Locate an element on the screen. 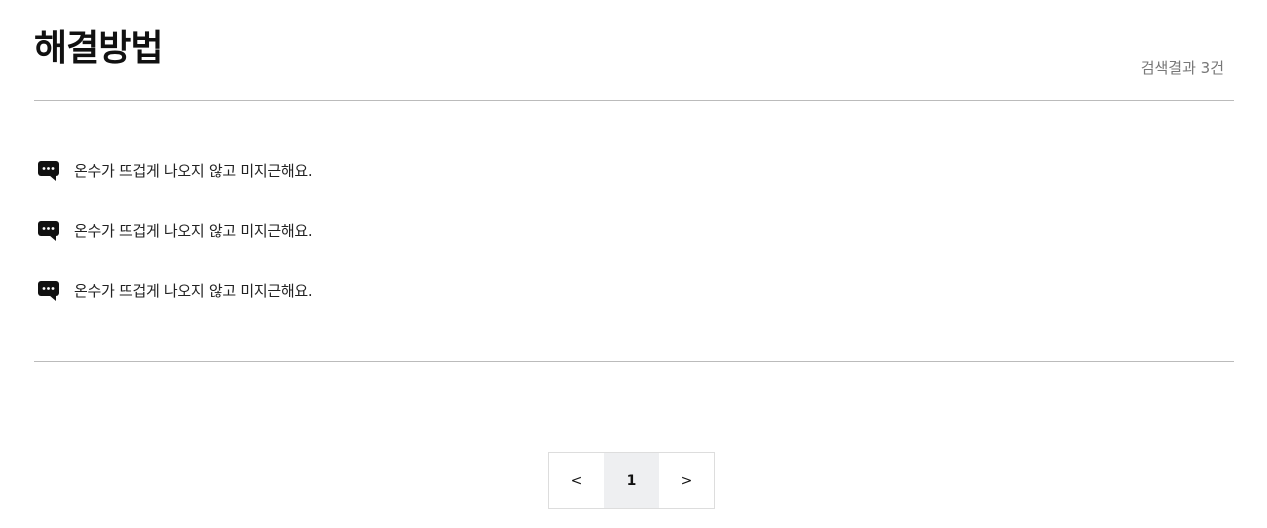 Image resolution: width=1267 pixels, height=528 pixels. page-button-current: 1 is located at coordinates (631, 480).